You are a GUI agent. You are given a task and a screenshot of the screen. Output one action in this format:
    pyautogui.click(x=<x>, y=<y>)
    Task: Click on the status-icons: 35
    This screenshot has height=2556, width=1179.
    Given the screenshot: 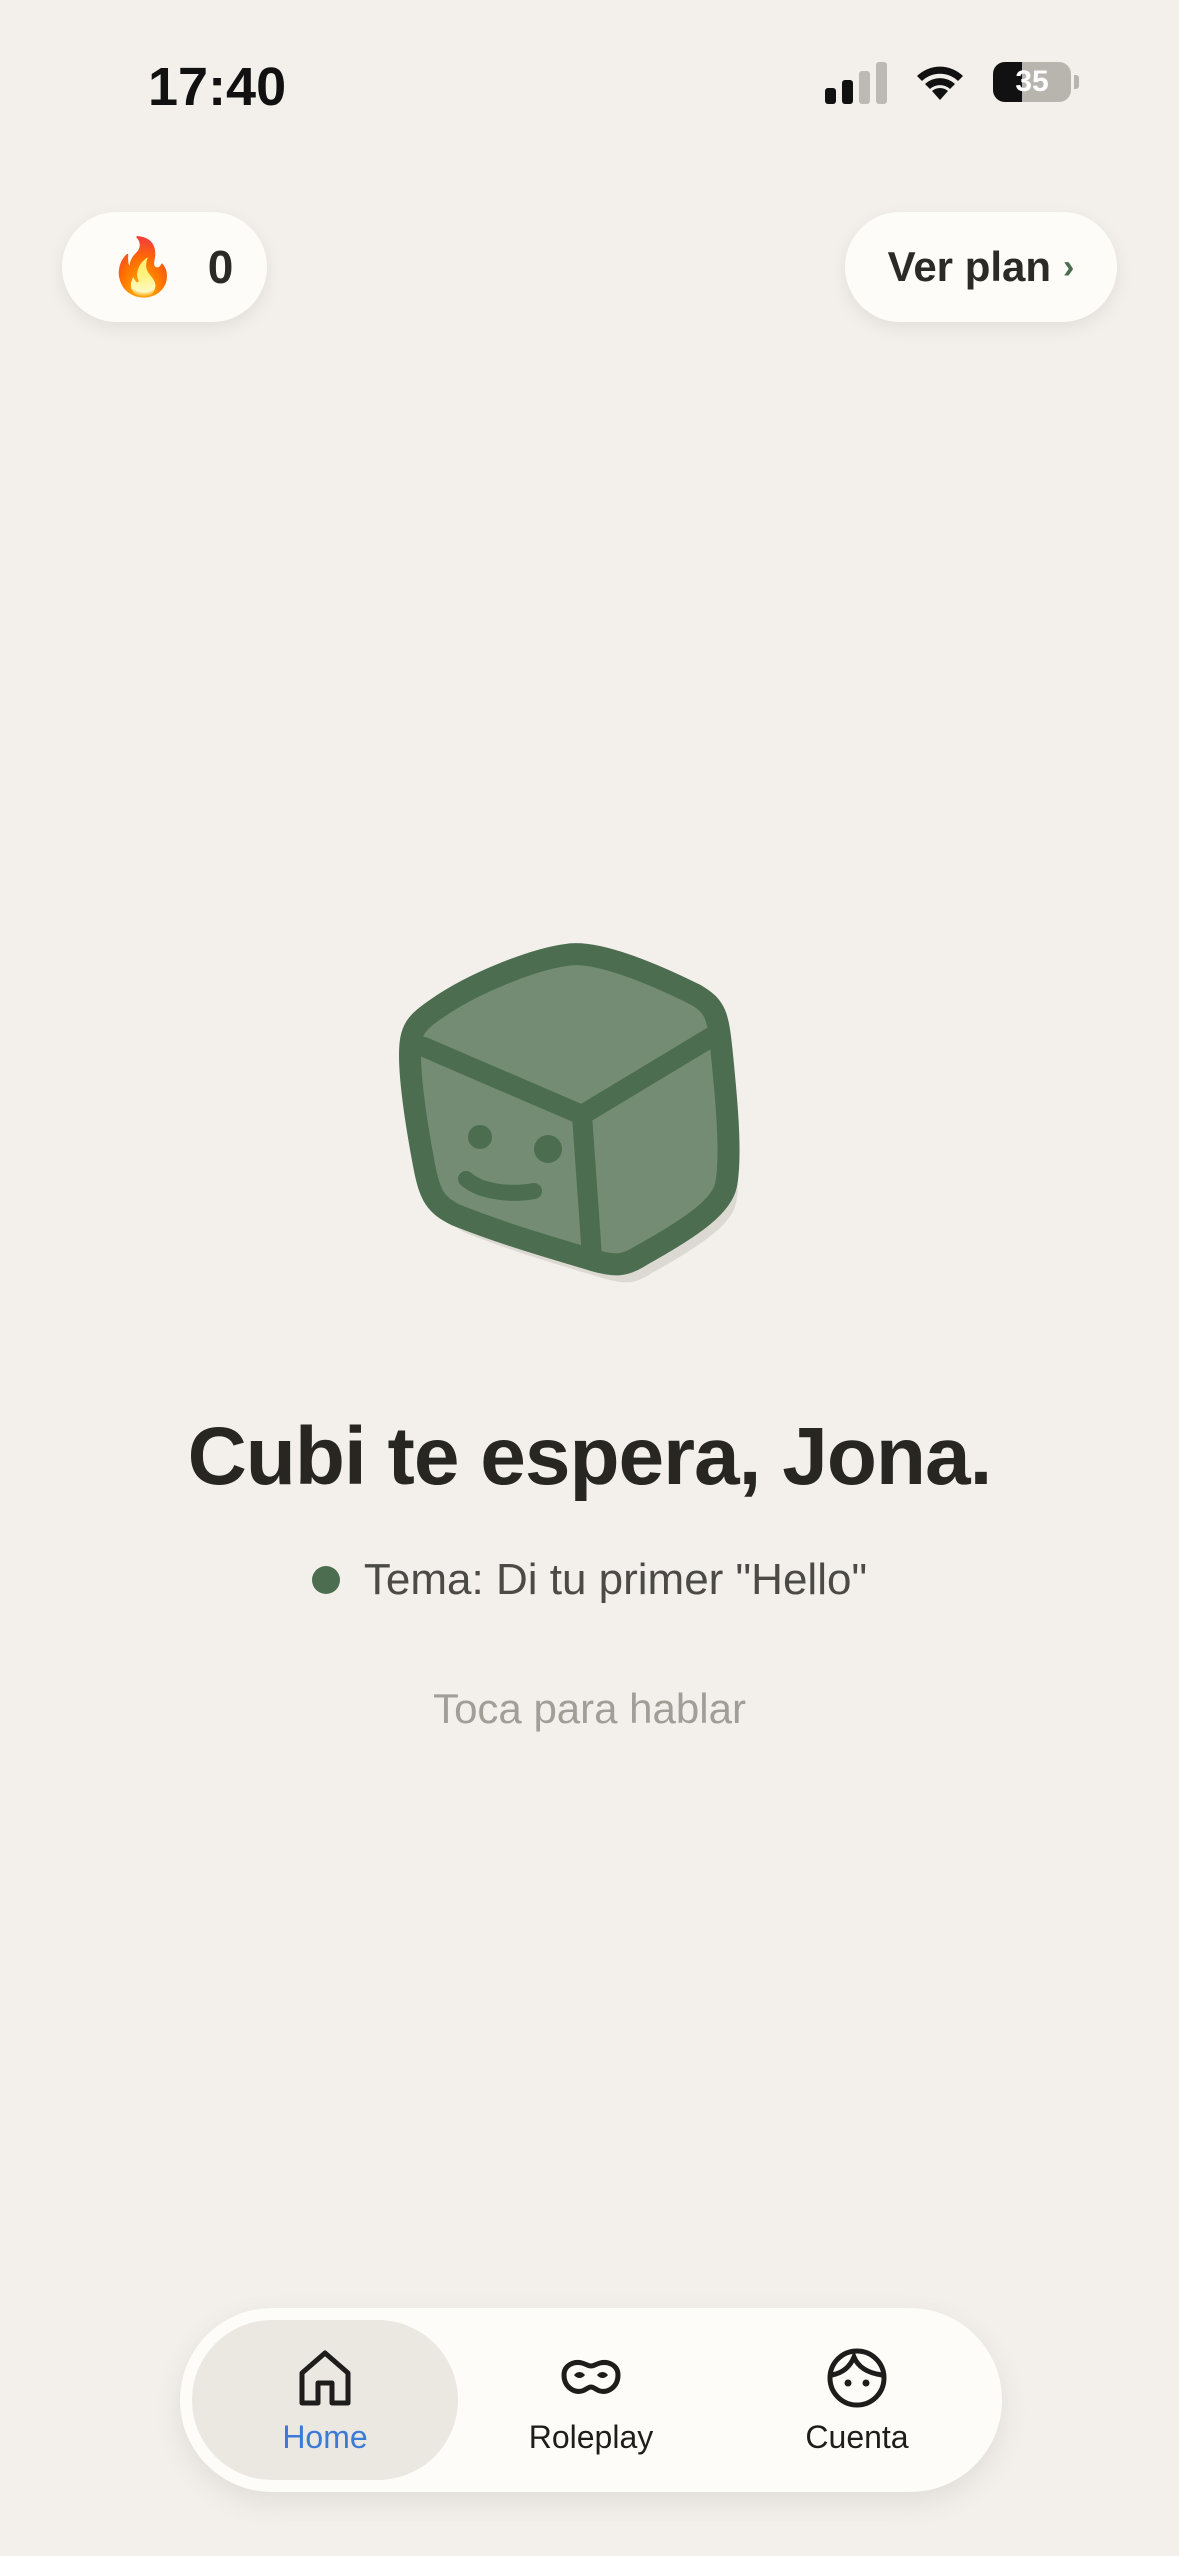 What is the action you would take?
    pyautogui.click(x=952, y=82)
    